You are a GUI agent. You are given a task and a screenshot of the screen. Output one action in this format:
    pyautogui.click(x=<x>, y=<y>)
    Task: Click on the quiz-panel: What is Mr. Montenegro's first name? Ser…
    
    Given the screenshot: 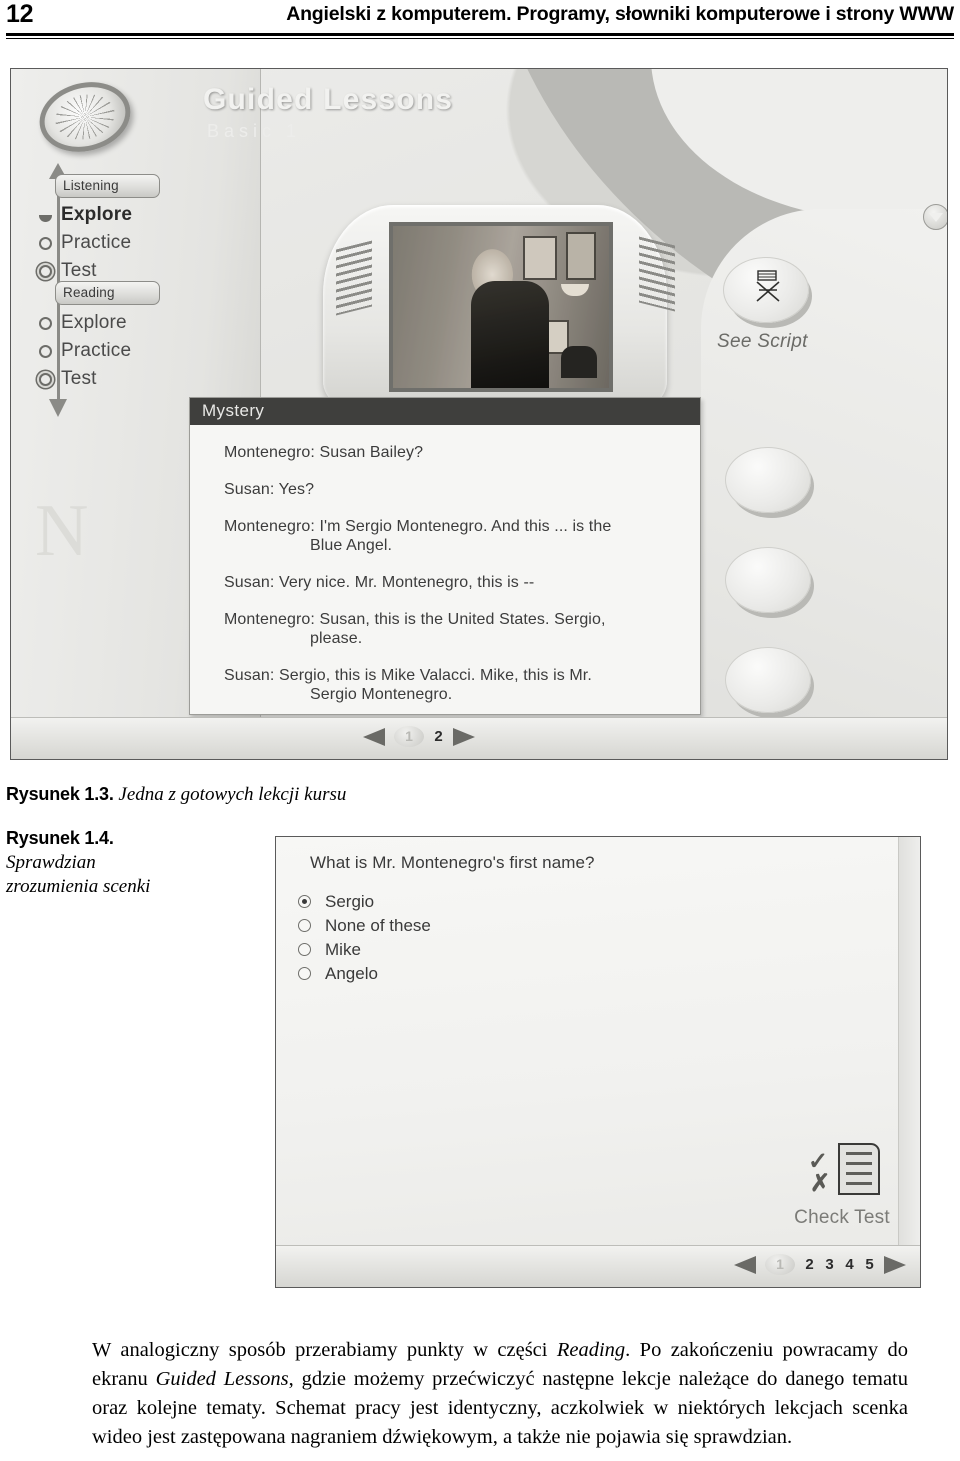 What is the action you would take?
    pyautogui.click(x=570, y=916)
    